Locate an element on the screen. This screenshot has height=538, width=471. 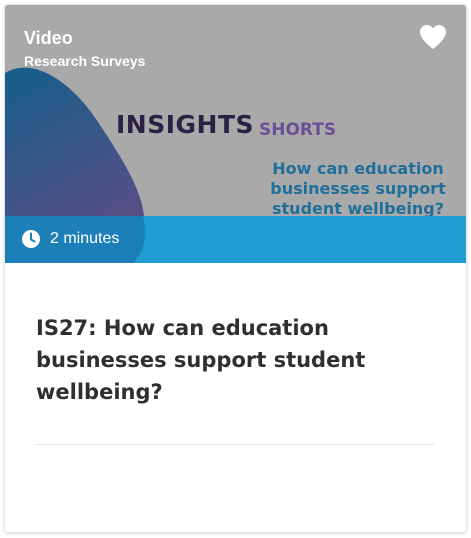
category-label: Research Surveys is located at coordinates (85, 61).